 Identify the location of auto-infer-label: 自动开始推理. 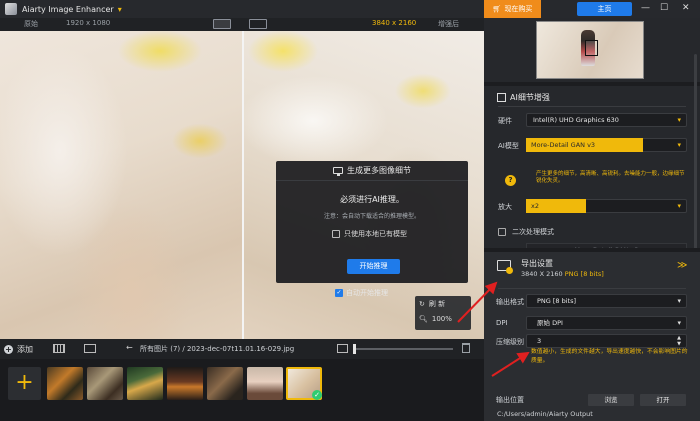
(367, 293).